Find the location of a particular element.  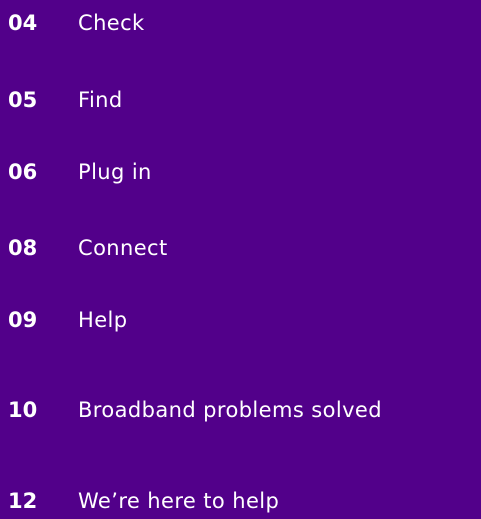

section-title: Broadband problems solved is located at coordinates (230, 410).